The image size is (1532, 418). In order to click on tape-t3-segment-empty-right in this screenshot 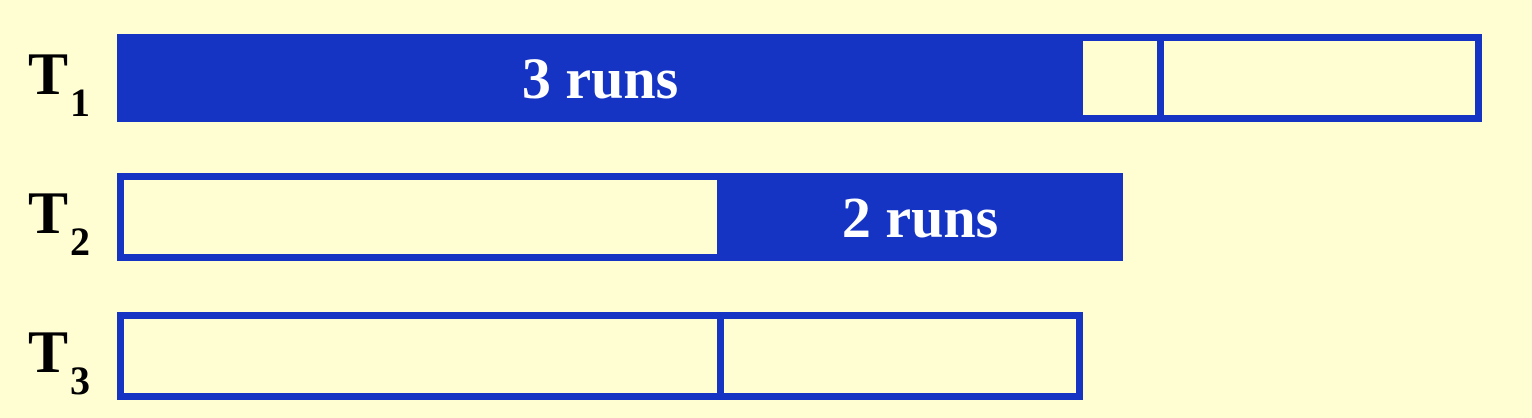, I will do `click(900, 356)`.